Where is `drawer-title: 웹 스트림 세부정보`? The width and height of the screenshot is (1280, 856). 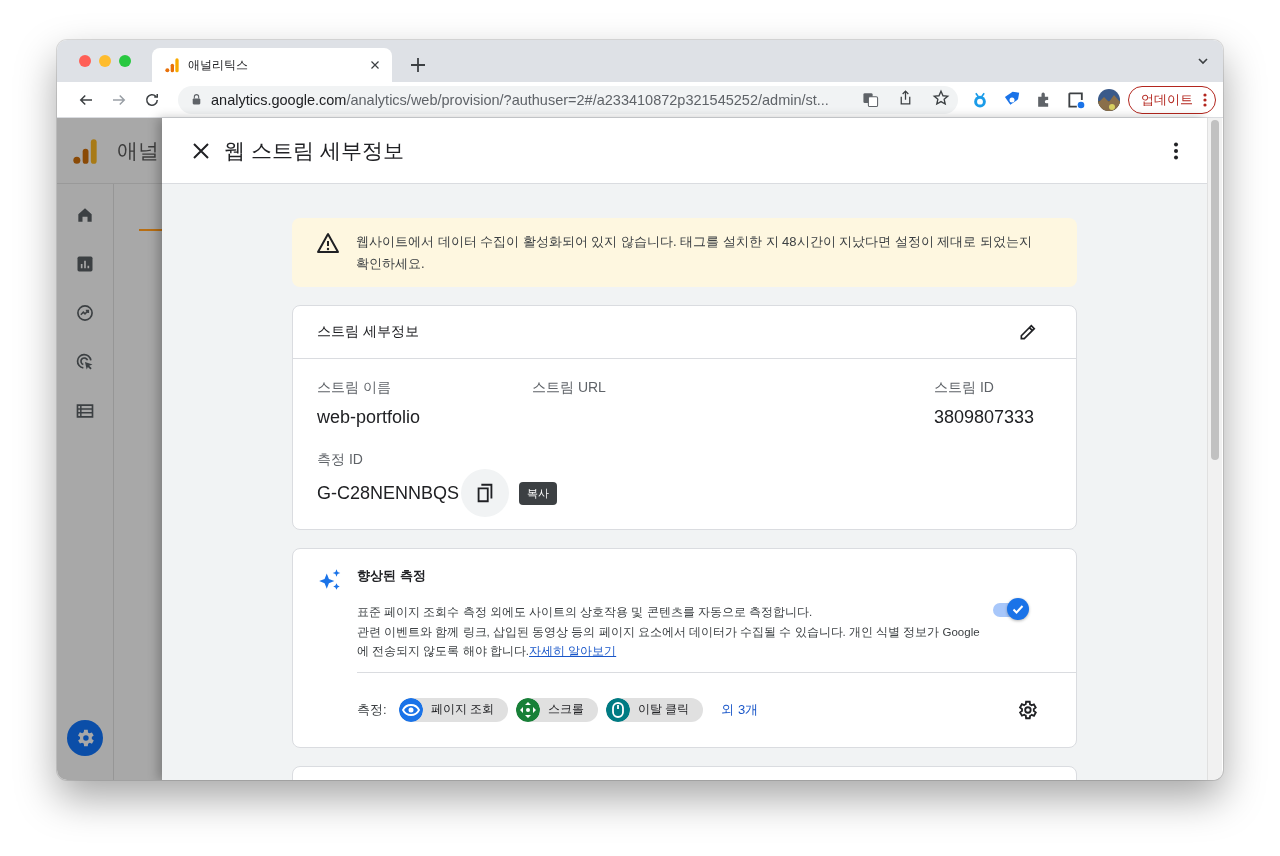
drawer-title: 웹 스트림 세부정보 is located at coordinates (314, 150).